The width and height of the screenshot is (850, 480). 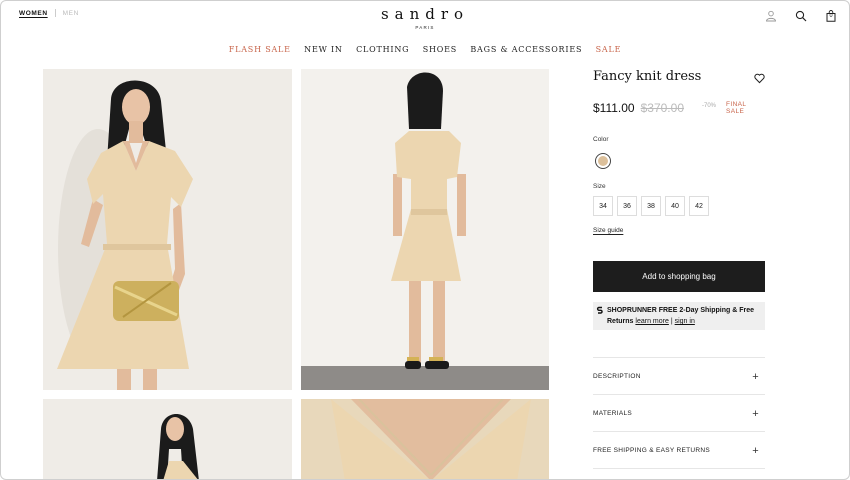 I want to click on nav-new-in: NEW IN, so click(x=323, y=49).